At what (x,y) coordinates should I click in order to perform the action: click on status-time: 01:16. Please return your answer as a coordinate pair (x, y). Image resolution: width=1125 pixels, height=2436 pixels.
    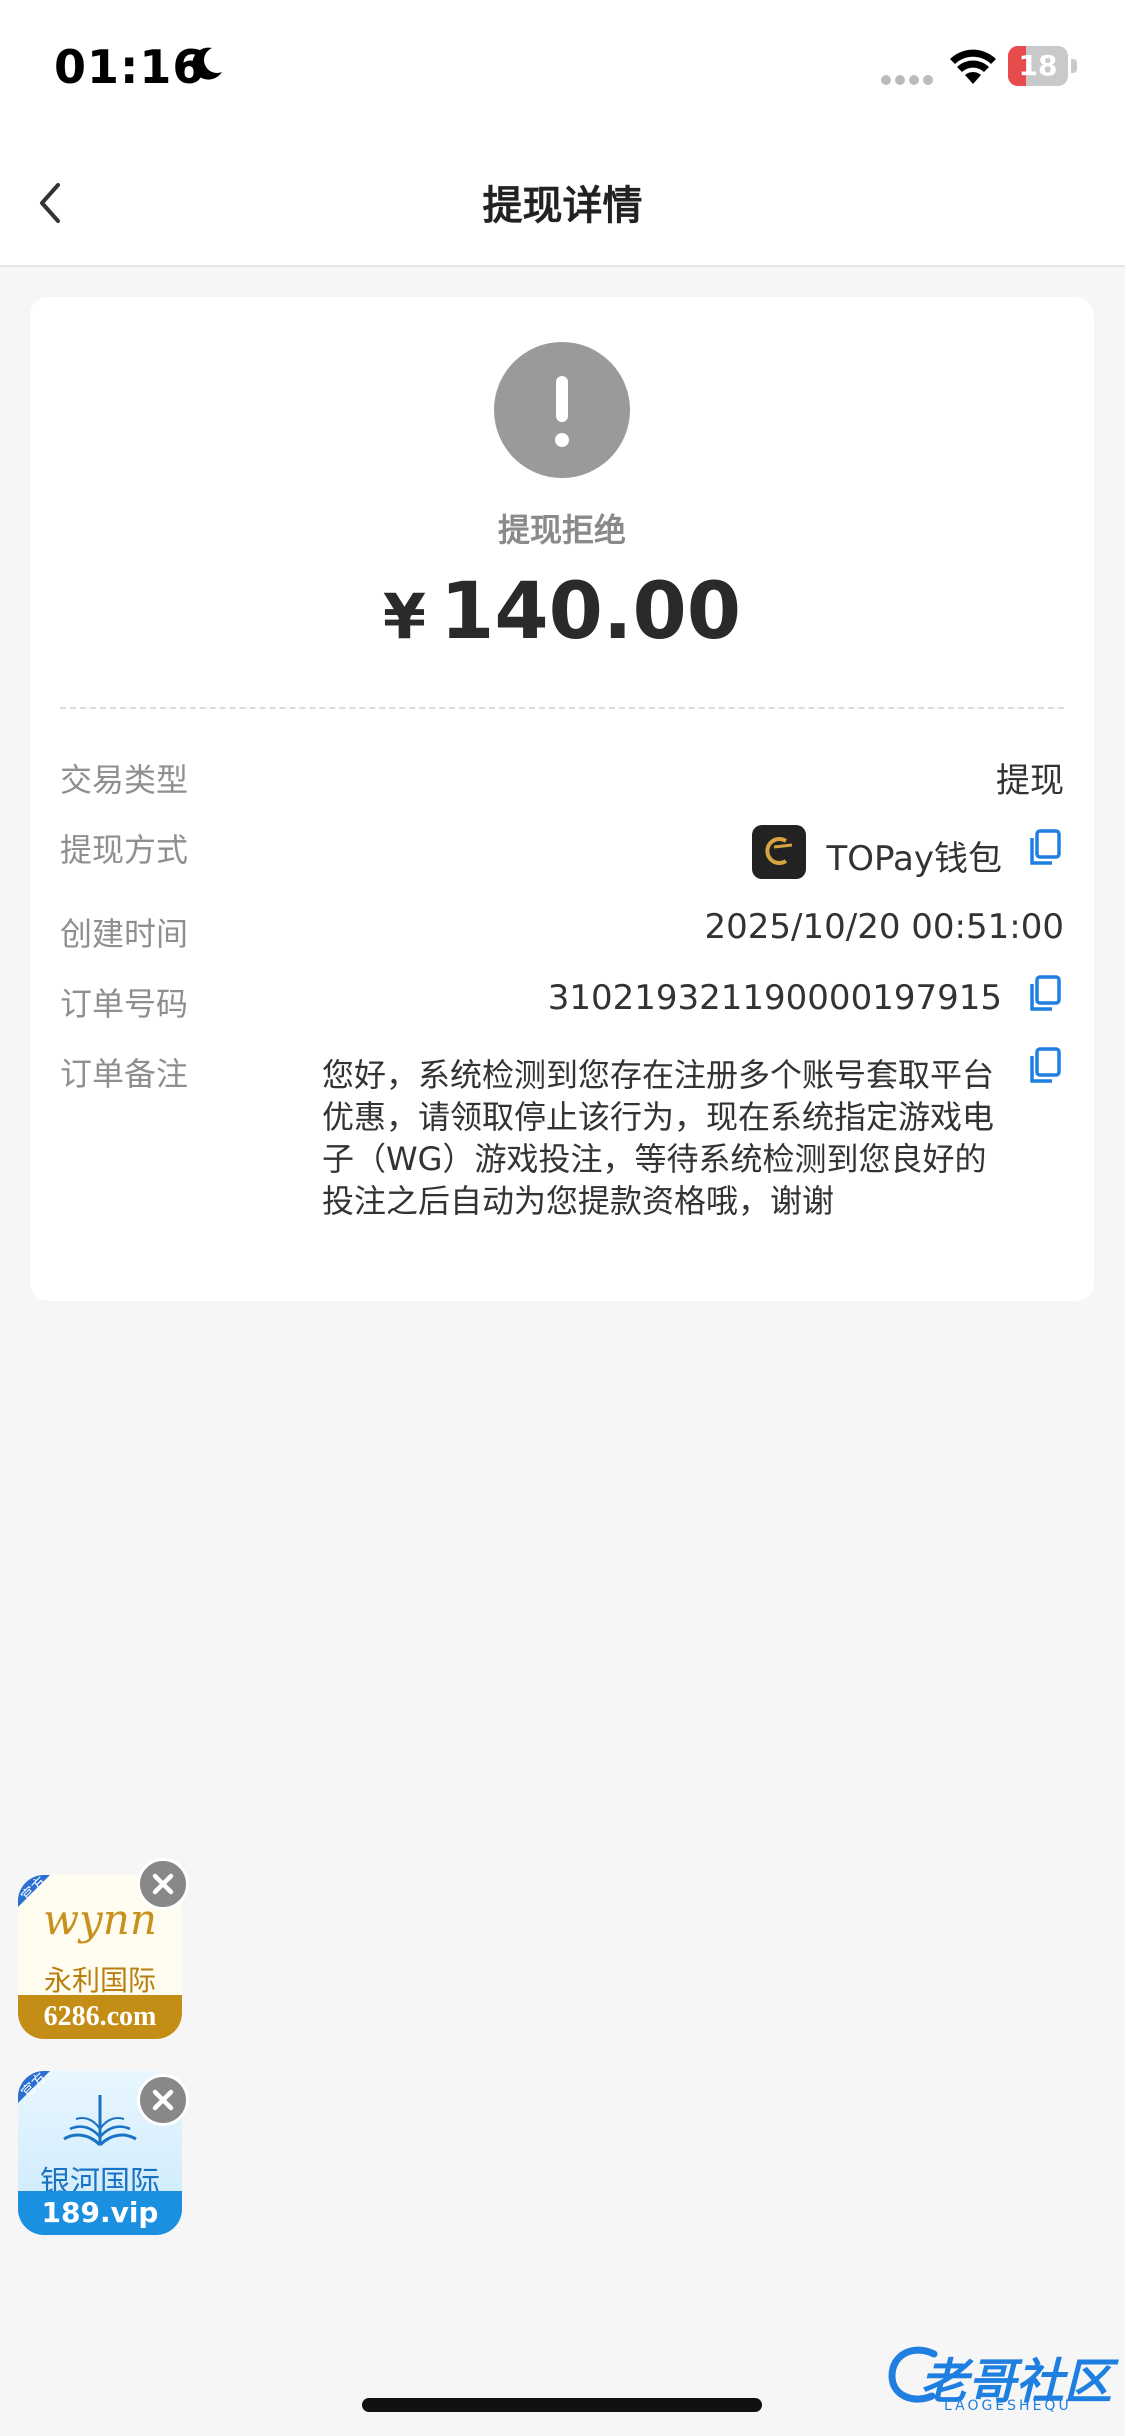
    Looking at the image, I should click on (130, 67).